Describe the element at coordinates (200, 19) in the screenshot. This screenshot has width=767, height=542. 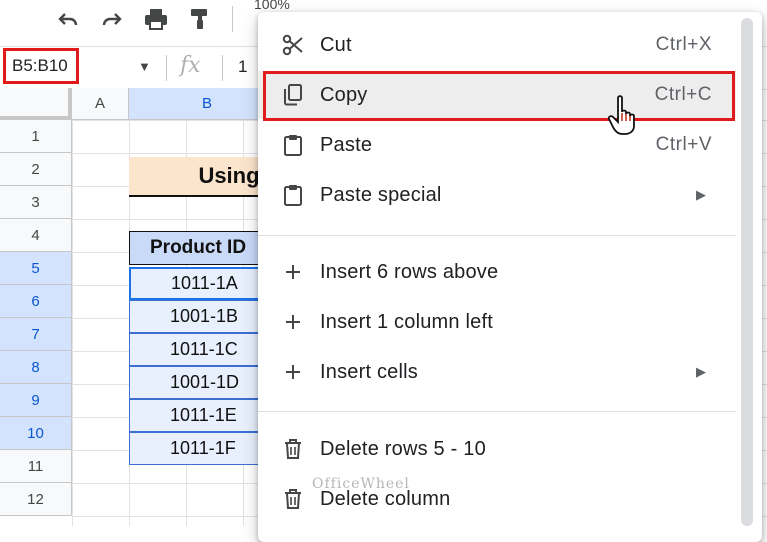
I see `paint-format-icon` at that location.